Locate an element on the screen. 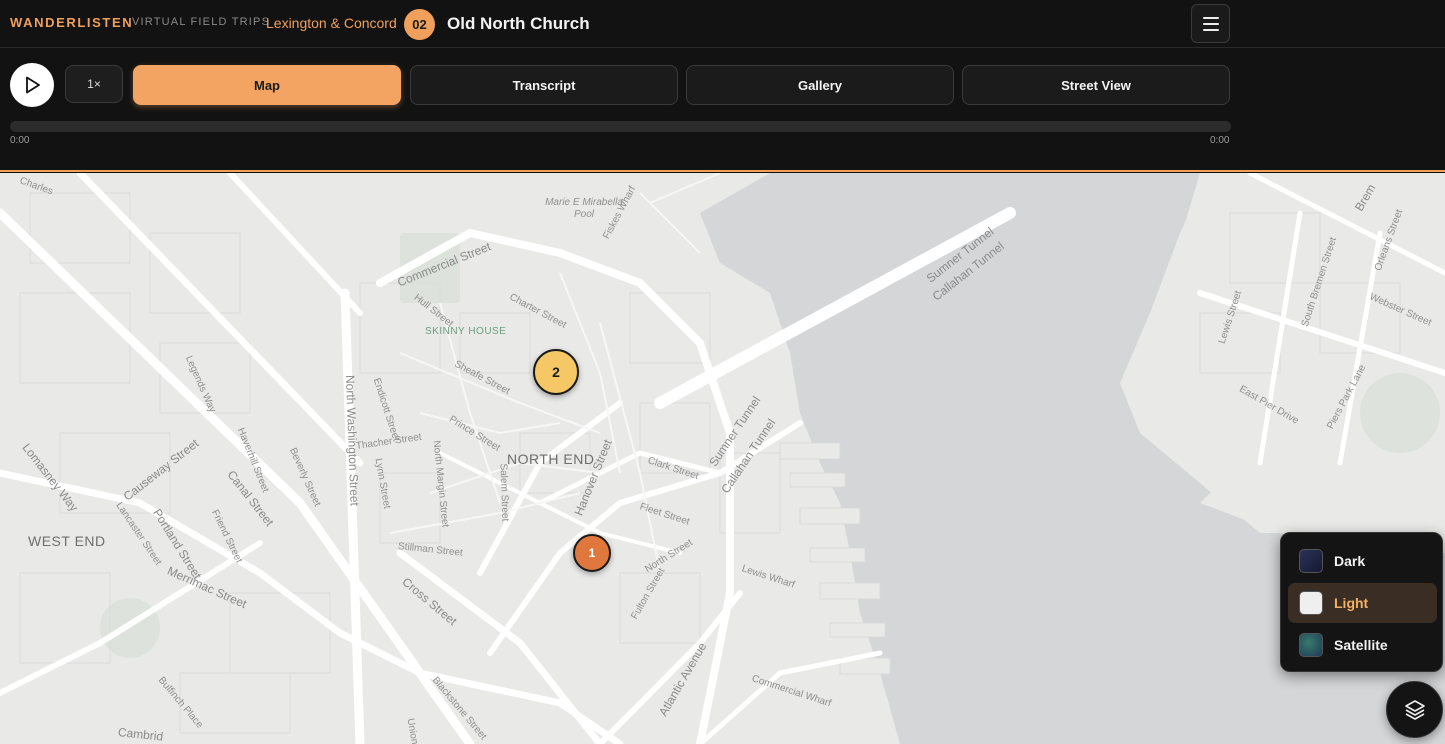 The image size is (1445, 744). layer-option-label: Satellite is located at coordinates (1361, 645).